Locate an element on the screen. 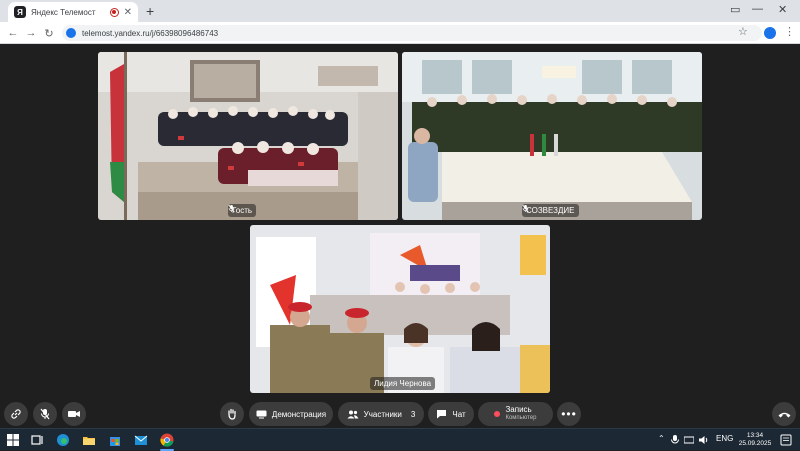 The height and width of the screenshot is (451, 800). record-button: Запись Компьютер is located at coordinates (515, 414).